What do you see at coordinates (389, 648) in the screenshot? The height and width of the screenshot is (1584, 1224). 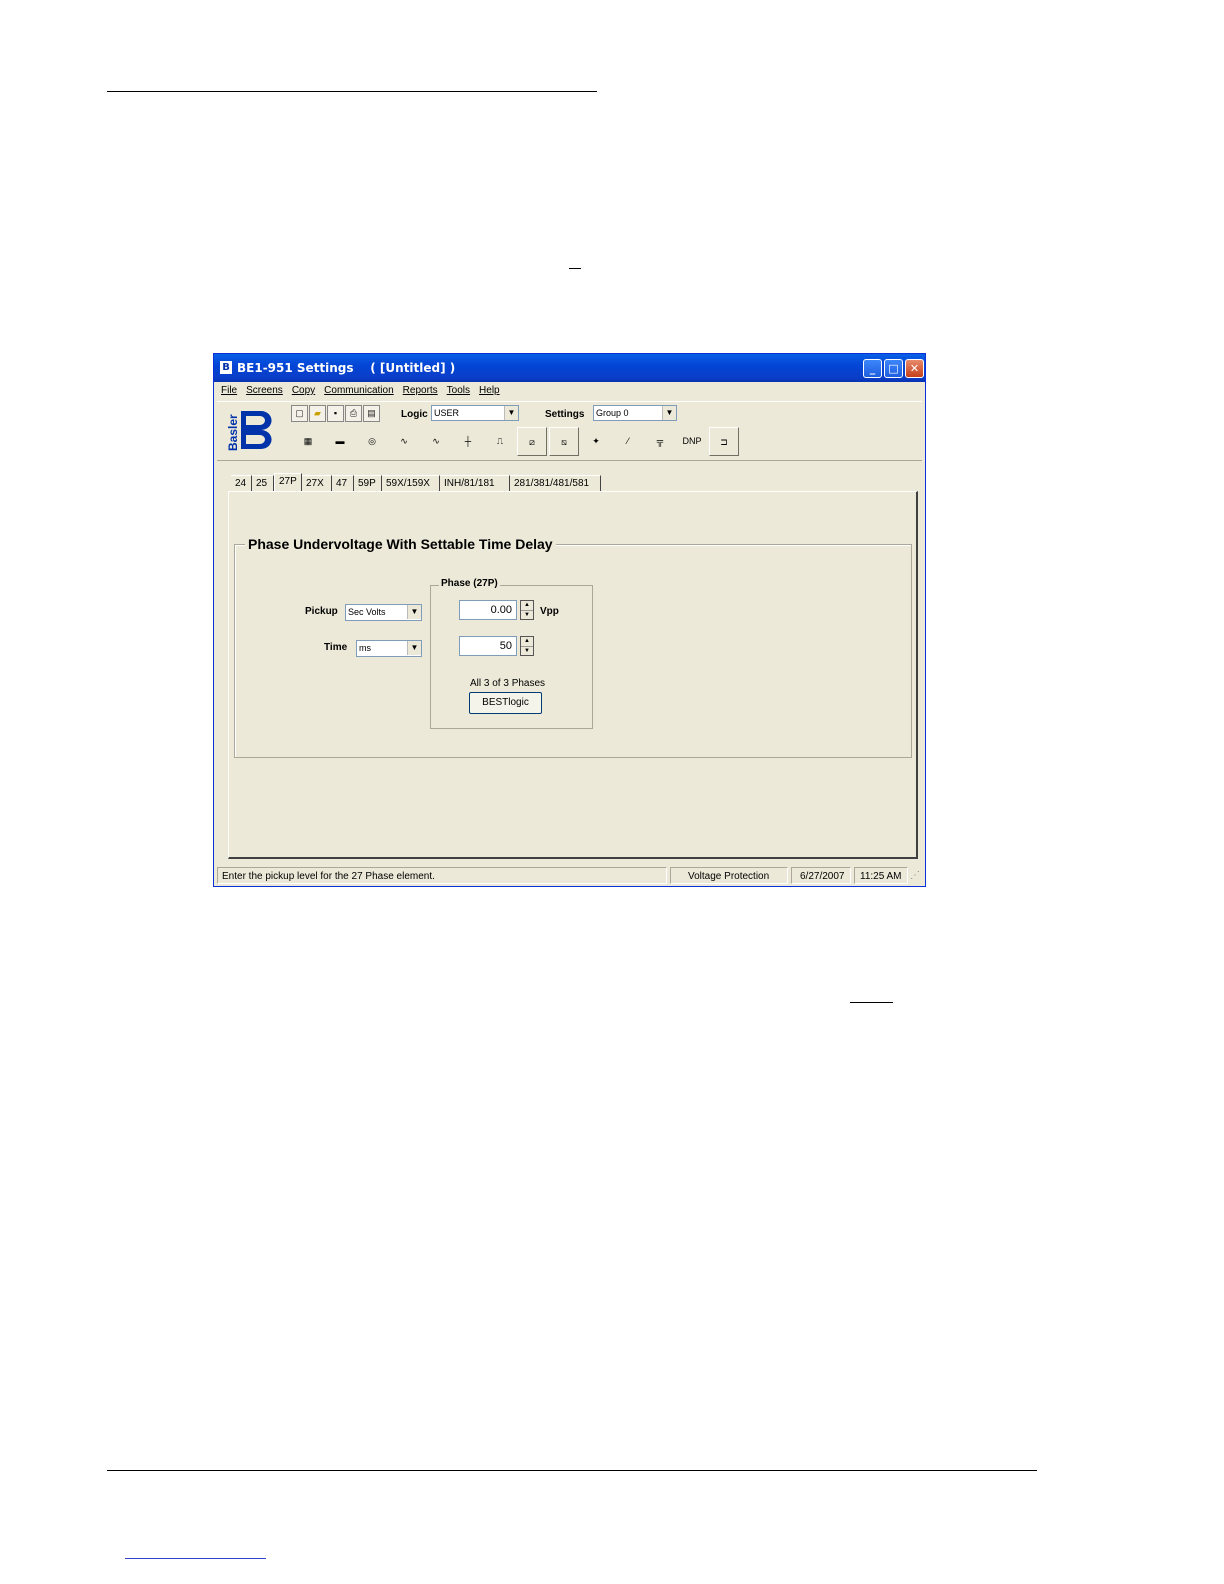 I see `time-unit-select: ms ▼` at bounding box center [389, 648].